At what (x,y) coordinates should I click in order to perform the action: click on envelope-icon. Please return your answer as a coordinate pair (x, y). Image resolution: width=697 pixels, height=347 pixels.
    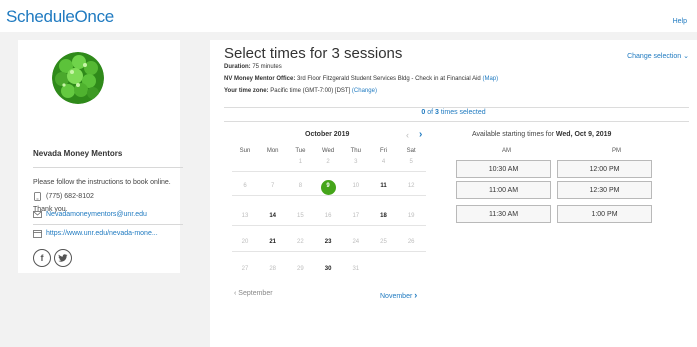
    Looking at the image, I should click on (37, 214).